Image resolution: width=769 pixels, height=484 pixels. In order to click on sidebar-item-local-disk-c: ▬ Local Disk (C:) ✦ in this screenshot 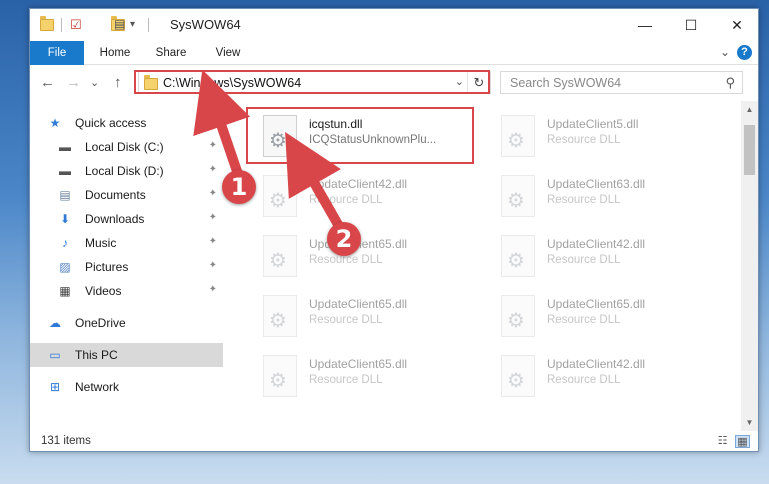, I will do `click(126, 147)`.